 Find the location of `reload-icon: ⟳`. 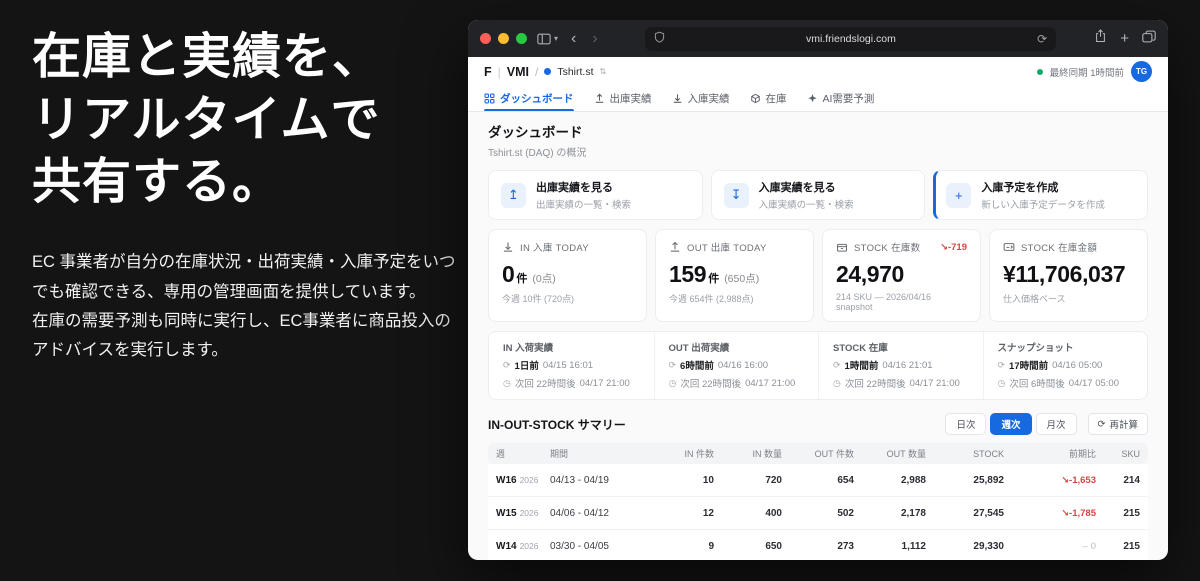

reload-icon: ⟳ is located at coordinates (1042, 39).